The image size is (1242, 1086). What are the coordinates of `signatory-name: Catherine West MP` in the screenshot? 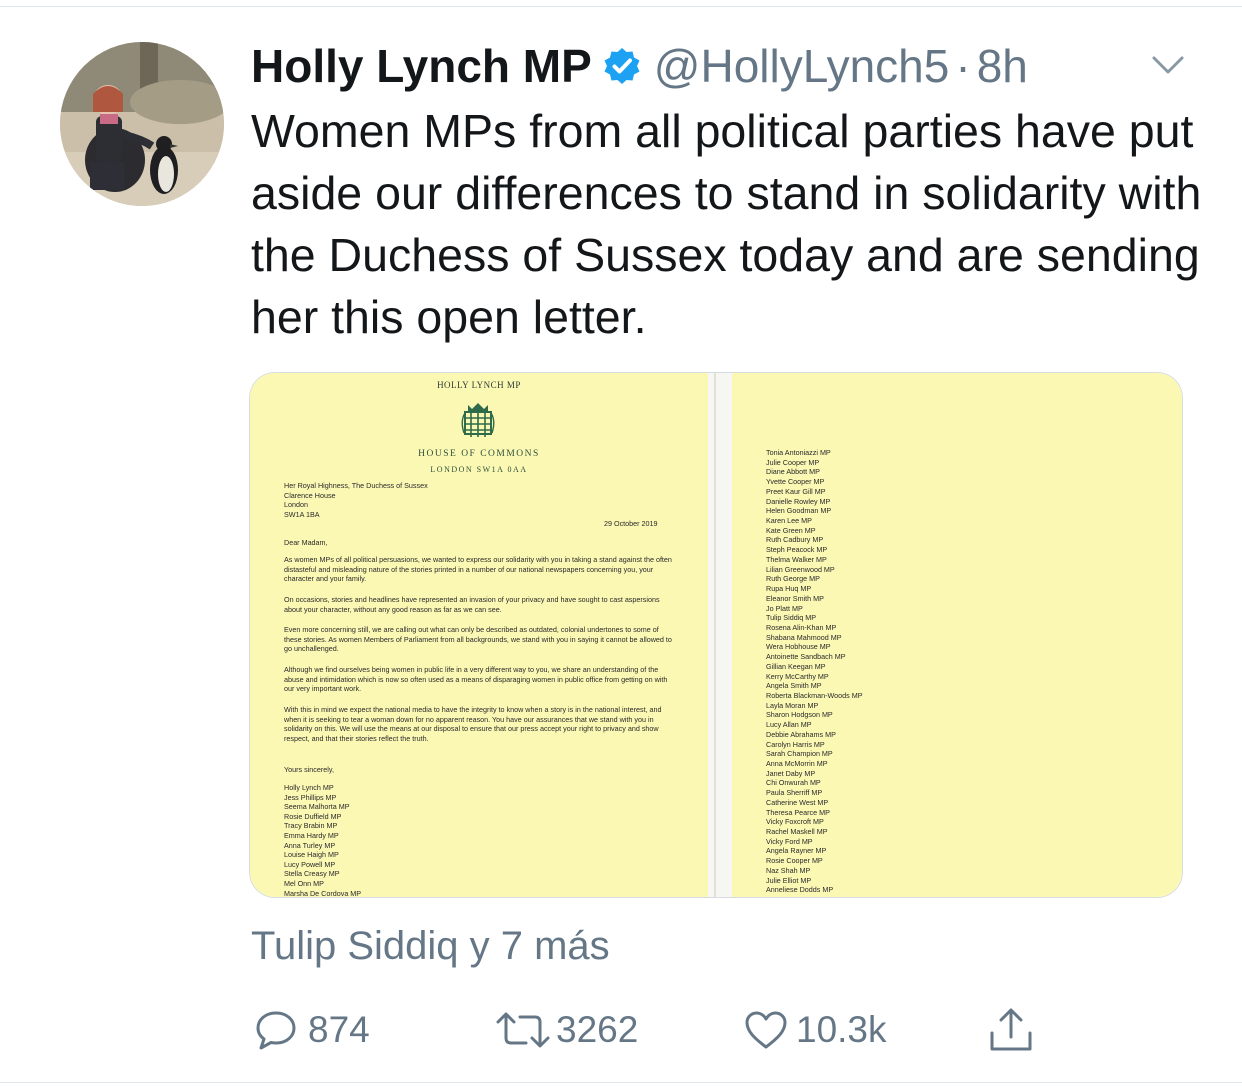 It's located at (797, 802).